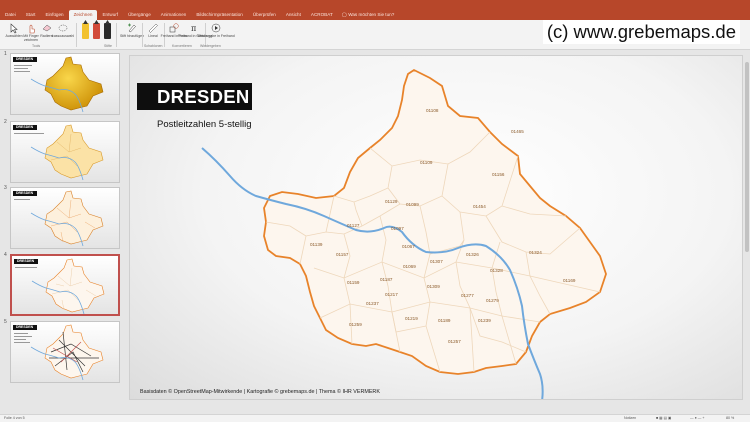 The image size is (750, 422). What do you see at coordinates (216, 36) in the screenshot?
I see `ink-replay-label: Wiedergabe in Freihand` at bounding box center [216, 36].